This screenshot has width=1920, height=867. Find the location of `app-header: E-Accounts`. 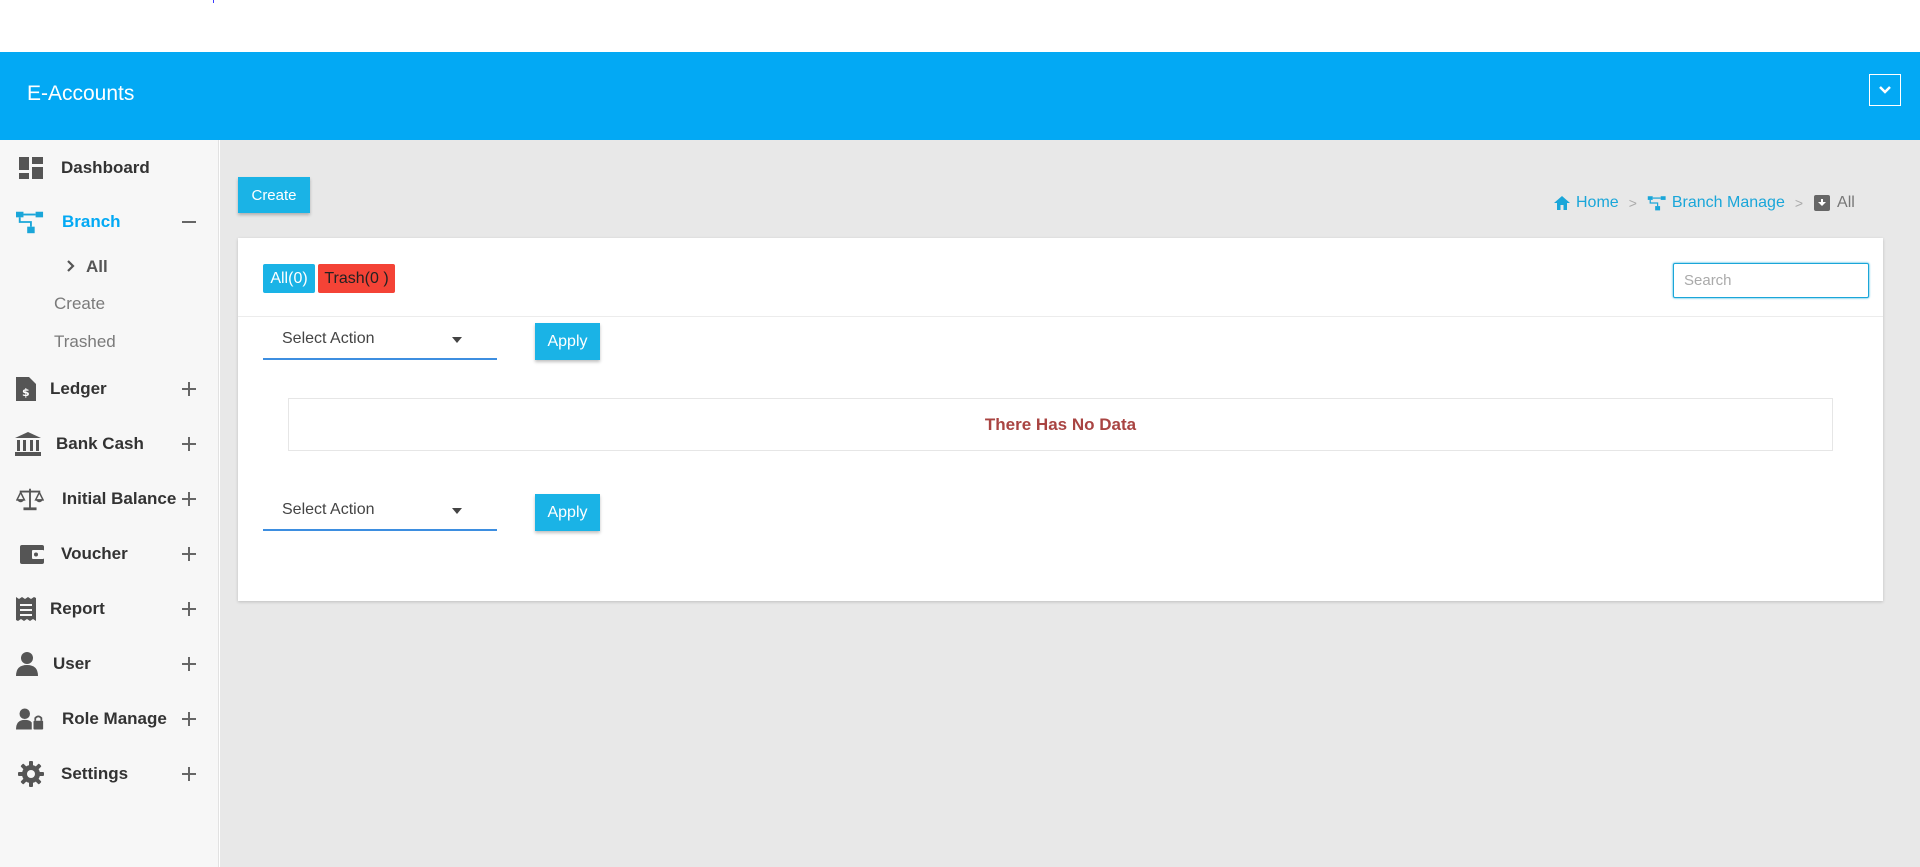

app-header: E-Accounts is located at coordinates (960, 96).